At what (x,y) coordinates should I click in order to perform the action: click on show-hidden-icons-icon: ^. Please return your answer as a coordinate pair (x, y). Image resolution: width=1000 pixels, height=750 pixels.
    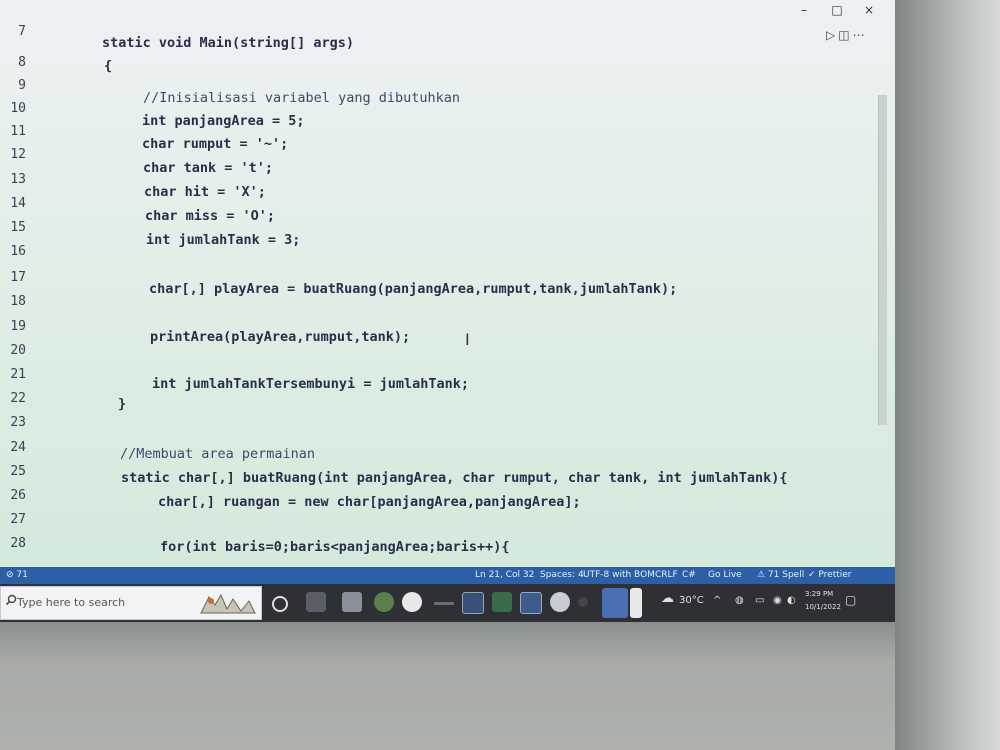
    Looking at the image, I should click on (717, 600).